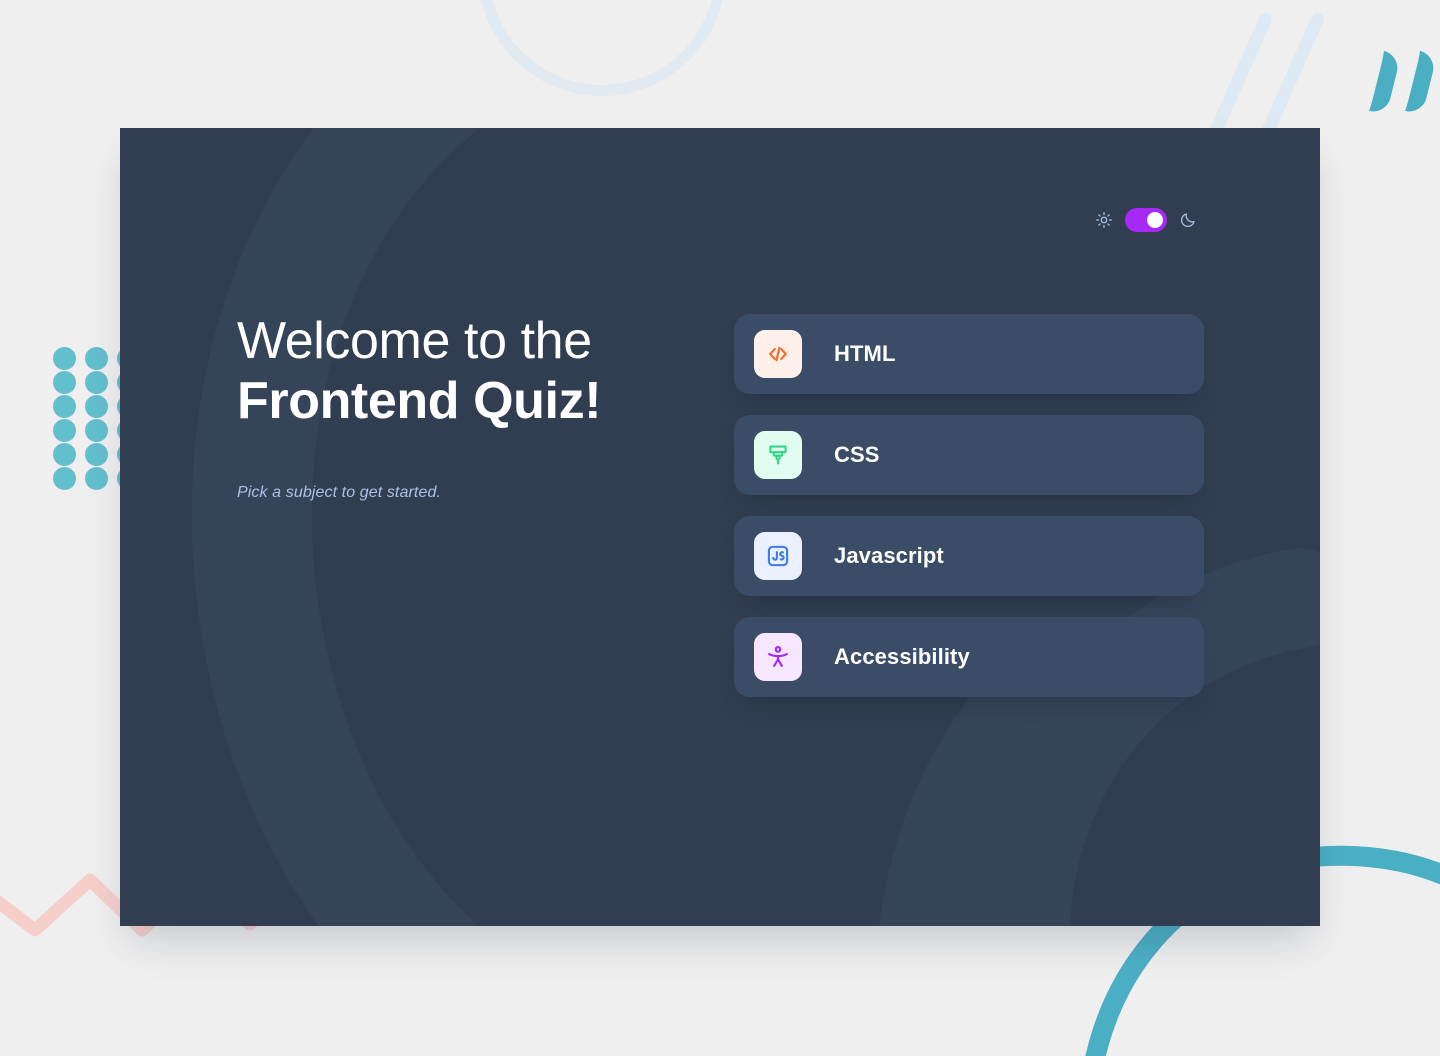 The image size is (1440, 1056). What do you see at coordinates (969, 354) in the screenshot?
I see `subject-button-html: HTML` at bounding box center [969, 354].